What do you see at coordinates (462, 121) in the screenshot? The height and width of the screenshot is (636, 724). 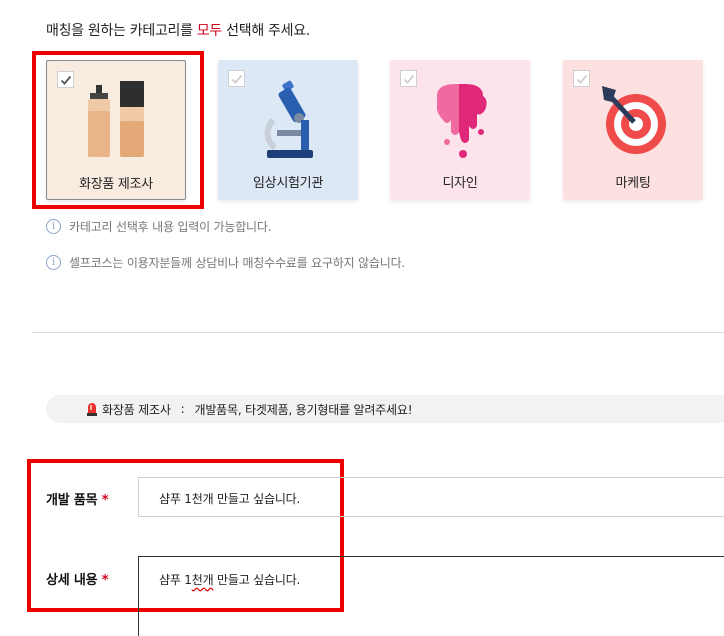 I see `paint-drip-icon` at bounding box center [462, 121].